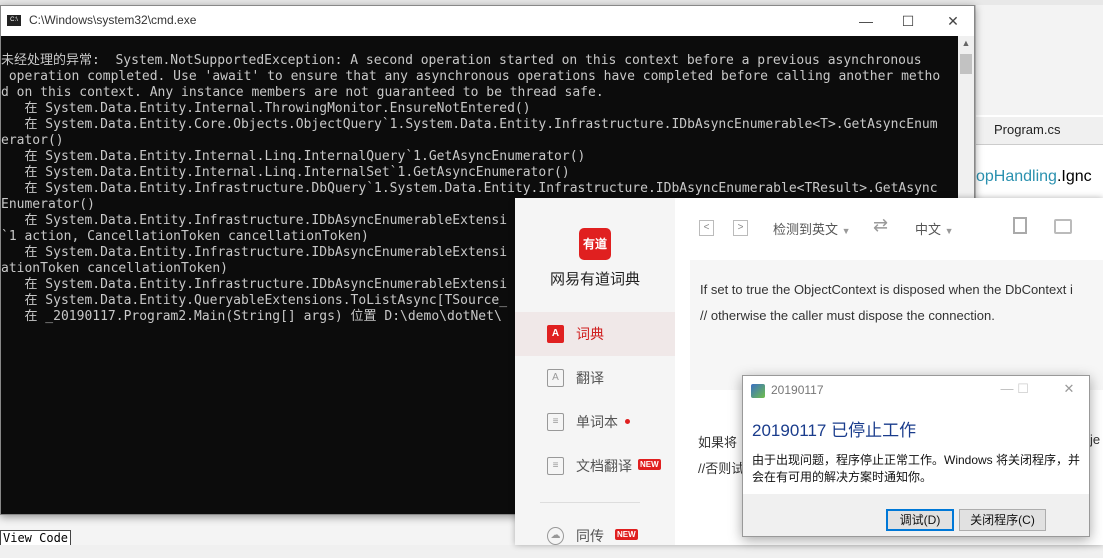  What do you see at coordinates (1016, 176) in the screenshot?
I see `code-type: opHandling` at bounding box center [1016, 176].